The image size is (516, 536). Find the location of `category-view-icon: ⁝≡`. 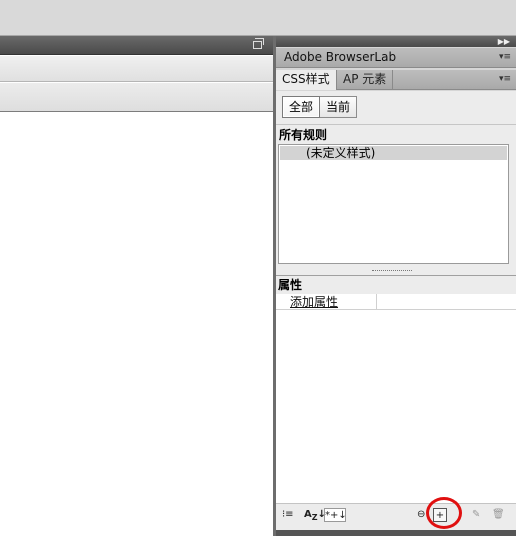

category-view-icon: ⁝≡ is located at coordinates (290, 515).